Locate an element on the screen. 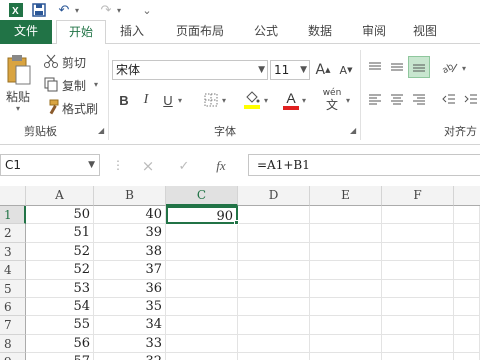  row-header: 8 is located at coordinates (13, 344).